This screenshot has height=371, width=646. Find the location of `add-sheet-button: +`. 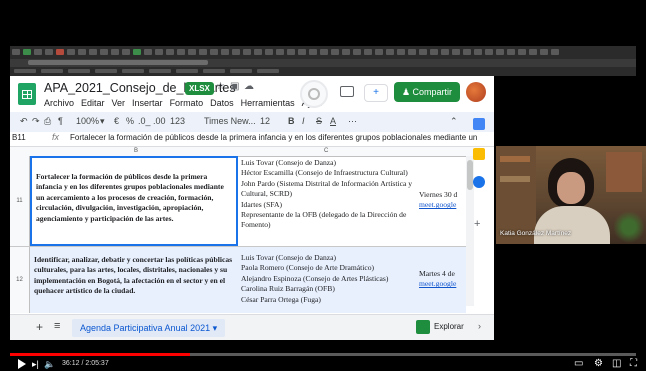

add-sheet-button: + is located at coordinates (39, 327).